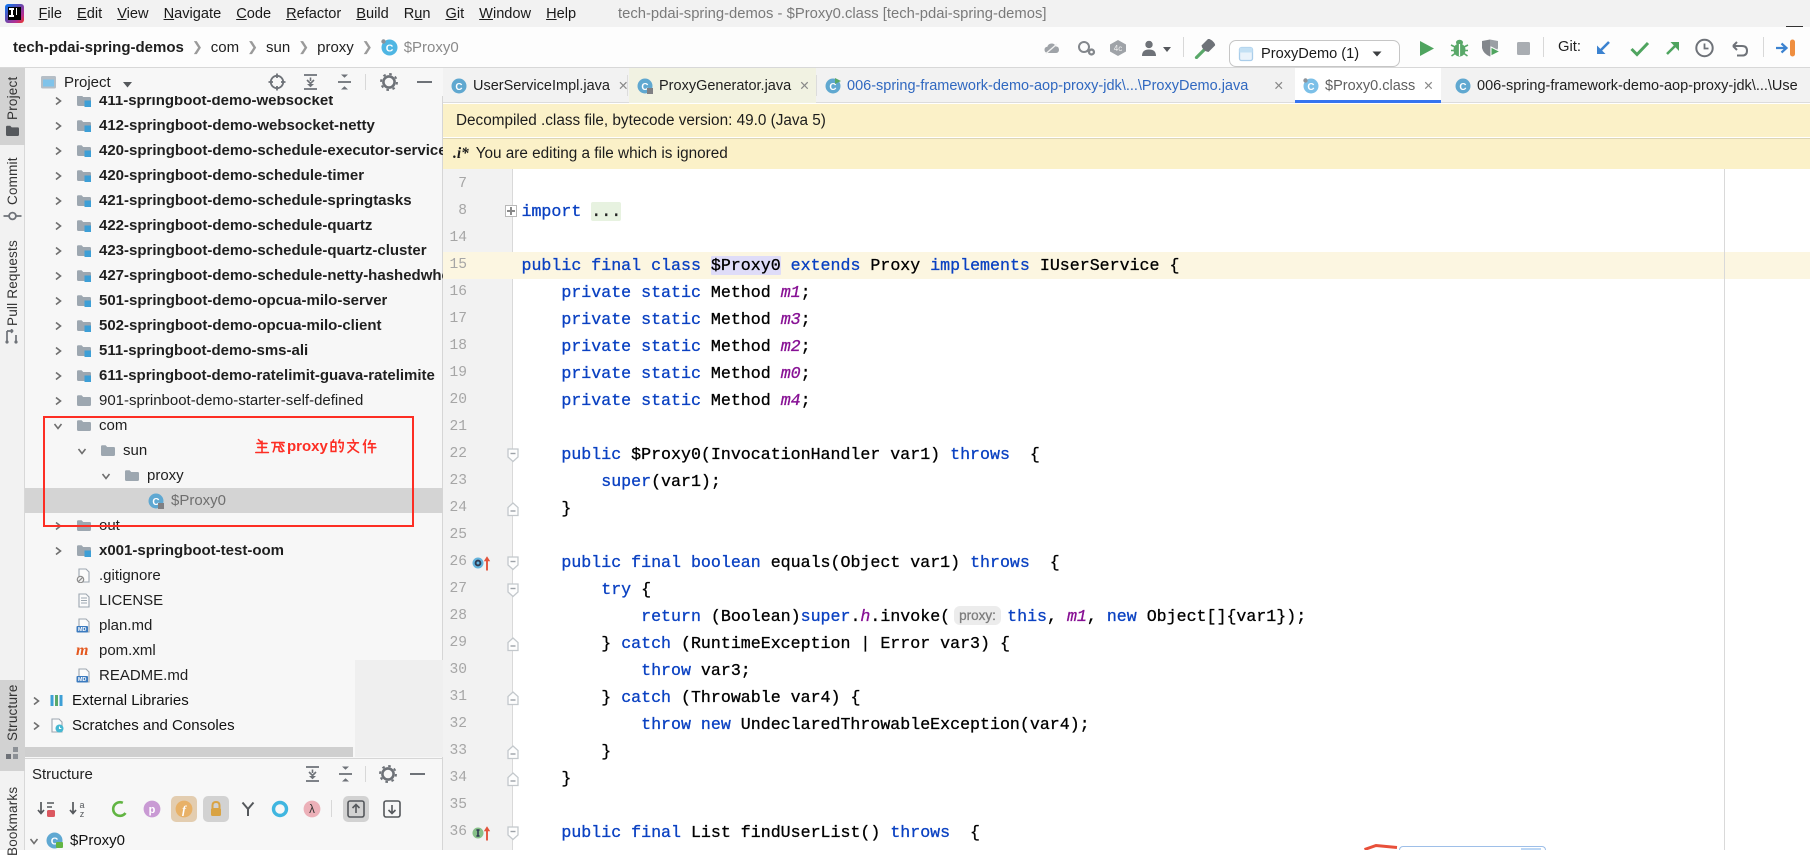 The width and height of the screenshot is (1810, 856). What do you see at coordinates (82, 814) in the screenshot?
I see `svg-text: z` at bounding box center [82, 814].